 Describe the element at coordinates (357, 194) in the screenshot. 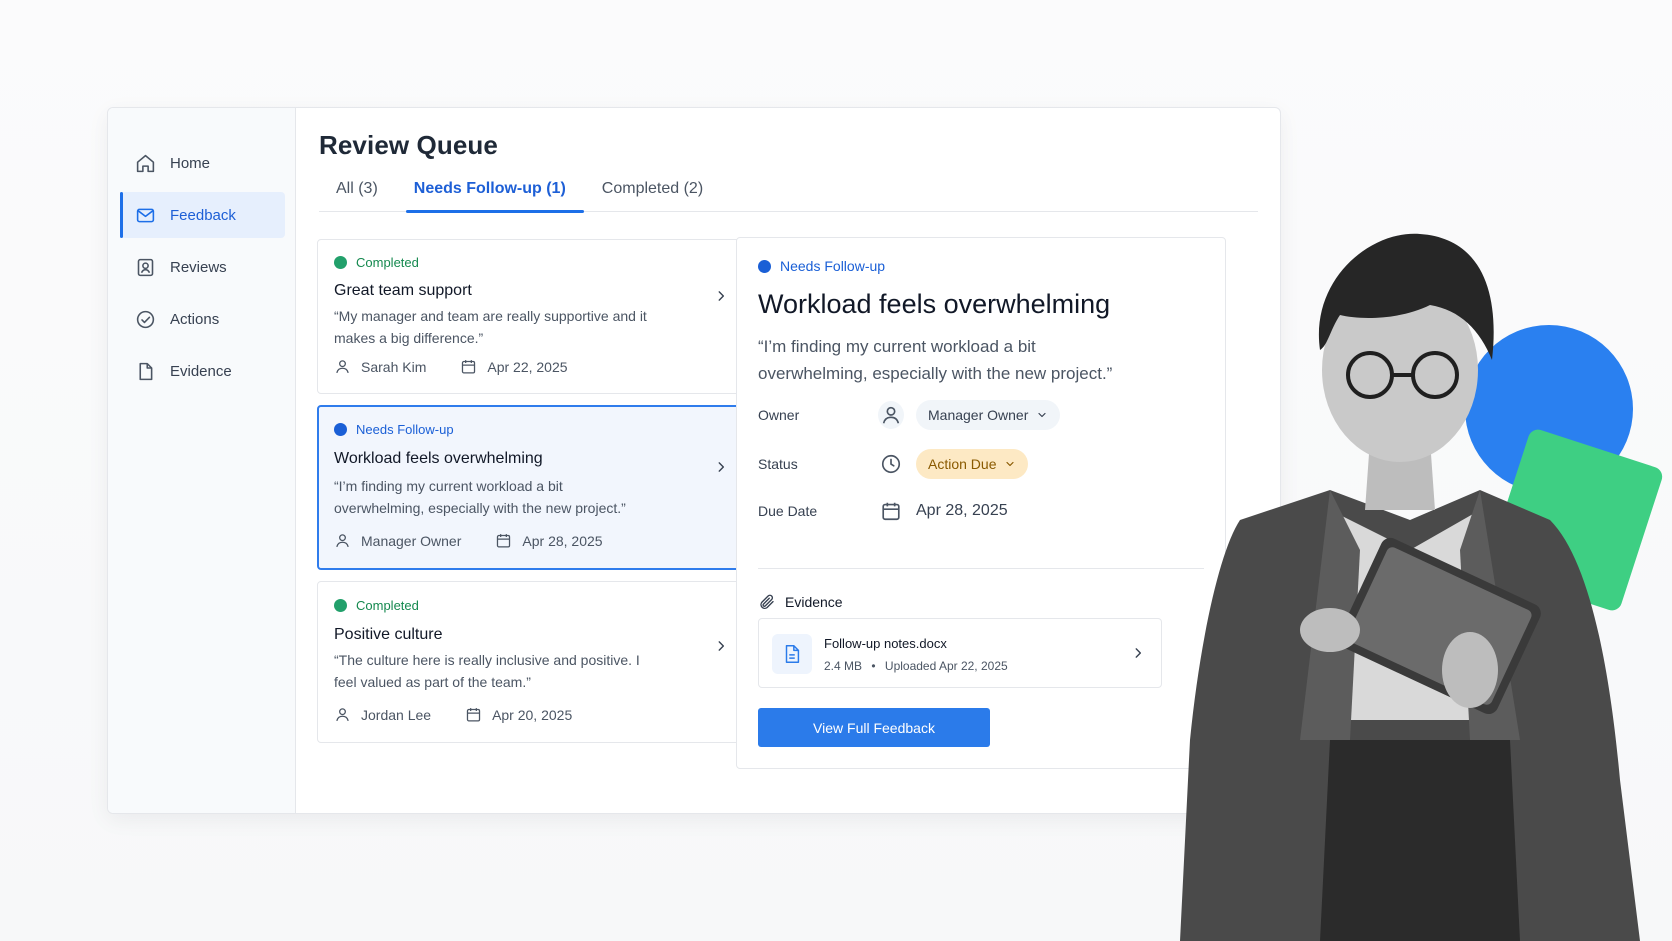

I see `tab-all: All (3)` at that location.